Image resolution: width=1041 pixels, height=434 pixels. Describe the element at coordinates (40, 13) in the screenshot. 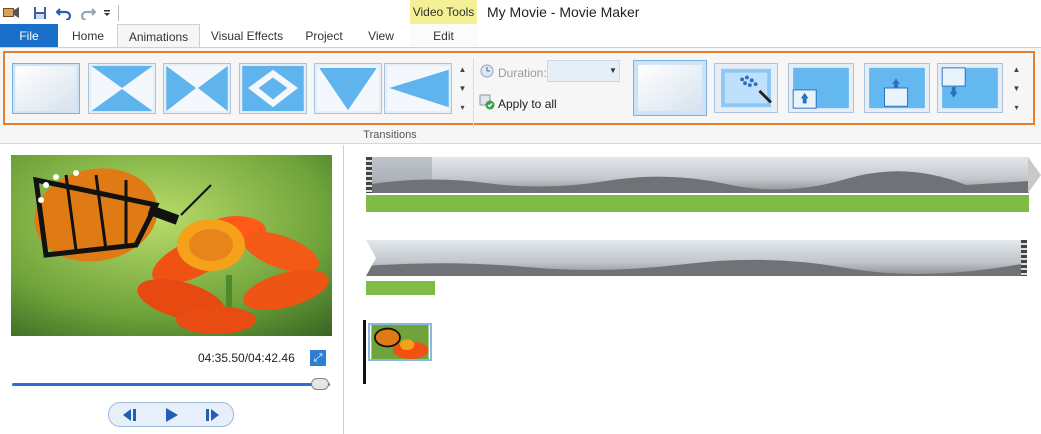

I see `save-icon` at that location.